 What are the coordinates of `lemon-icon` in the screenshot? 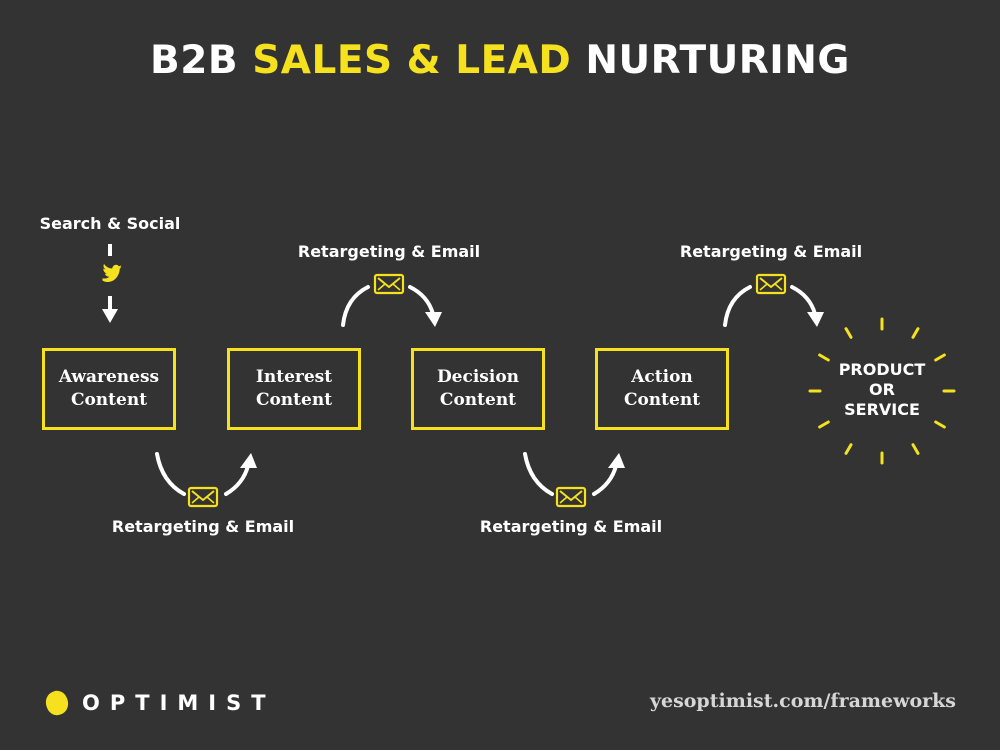 It's located at (57, 703).